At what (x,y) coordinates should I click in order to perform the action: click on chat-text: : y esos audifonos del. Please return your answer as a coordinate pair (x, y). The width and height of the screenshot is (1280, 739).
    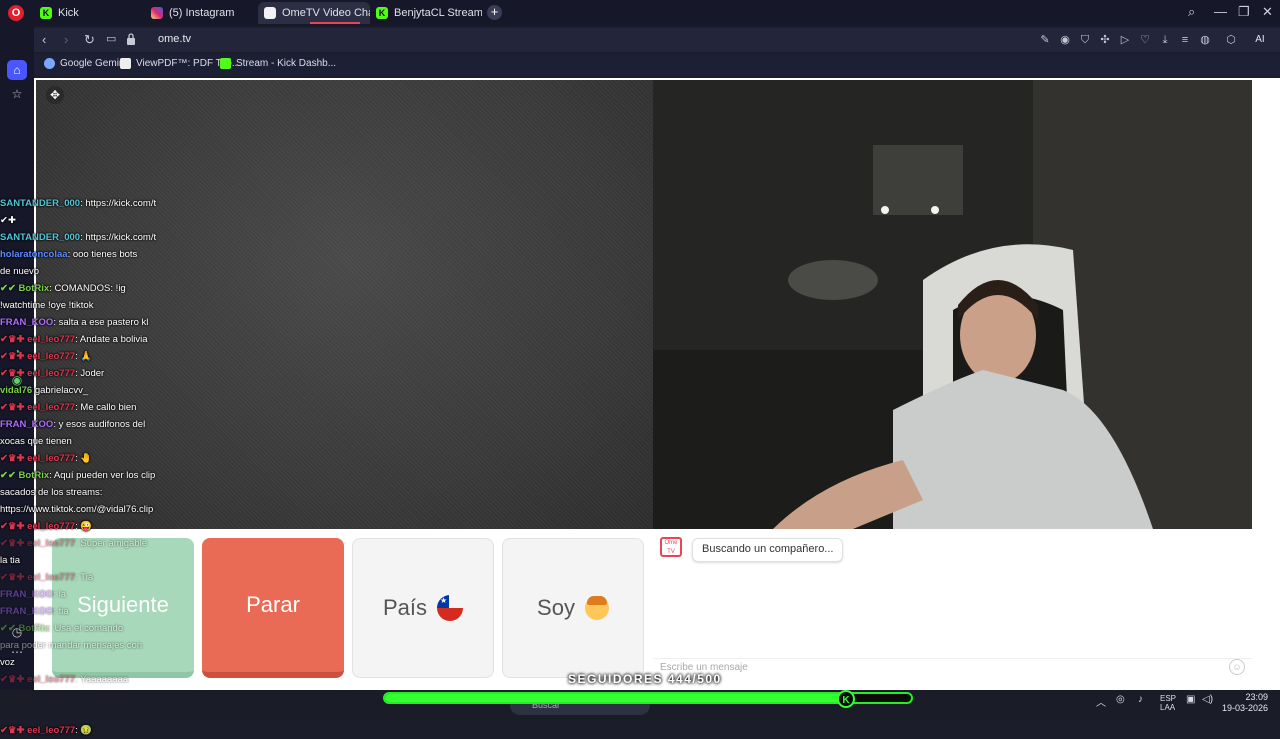
    Looking at the image, I should click on (99, 424).